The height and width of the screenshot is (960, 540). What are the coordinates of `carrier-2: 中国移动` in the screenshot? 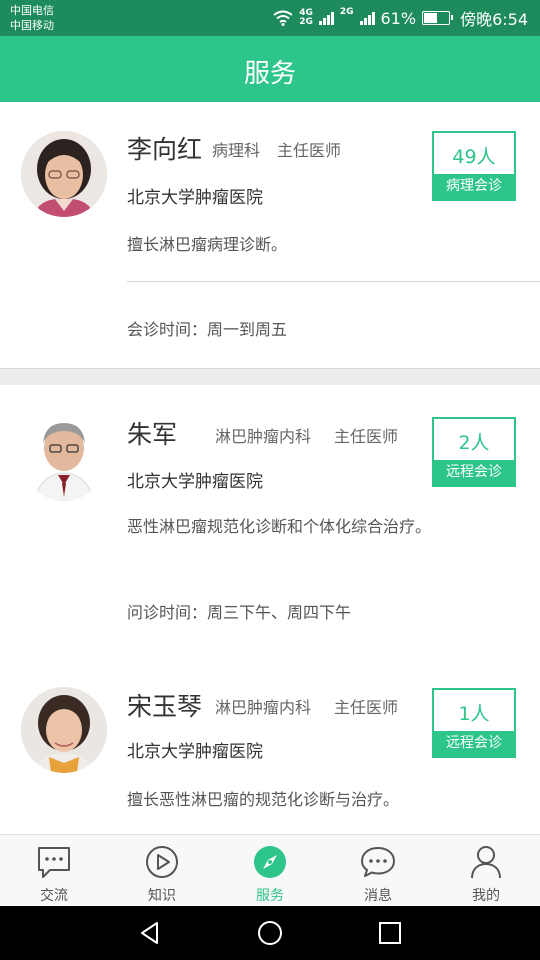 It's located at (32, 25).